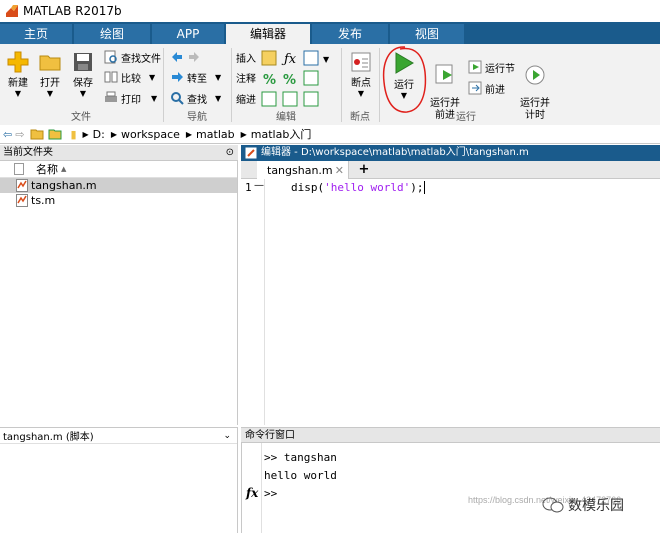  What do you see at coordinates (361, 81) in the screenshot?
I see `breakpoints-label: 断点` at bounding box center [361, 81].